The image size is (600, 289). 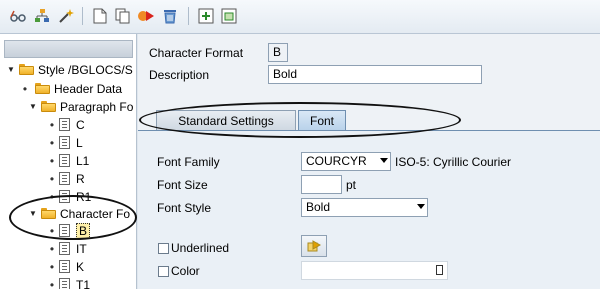 What do you see at coordinates (300, 17) in the screenshot?
I see `toolbar` at bounding box center [300, 17].